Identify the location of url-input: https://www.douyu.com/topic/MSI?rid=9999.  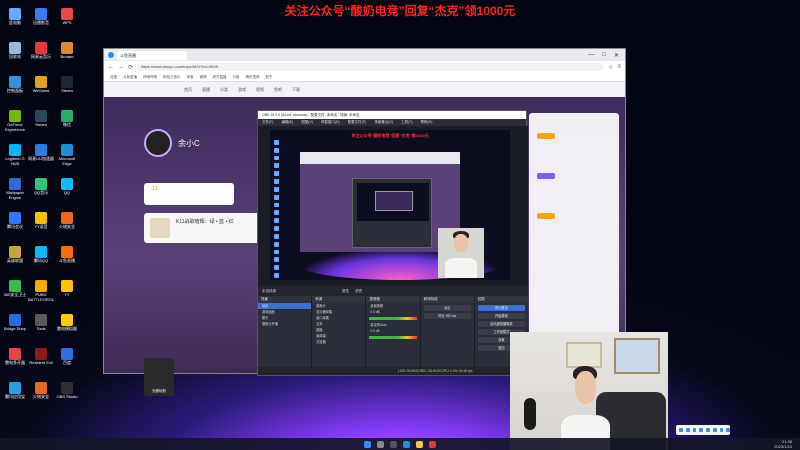
(371, 67).